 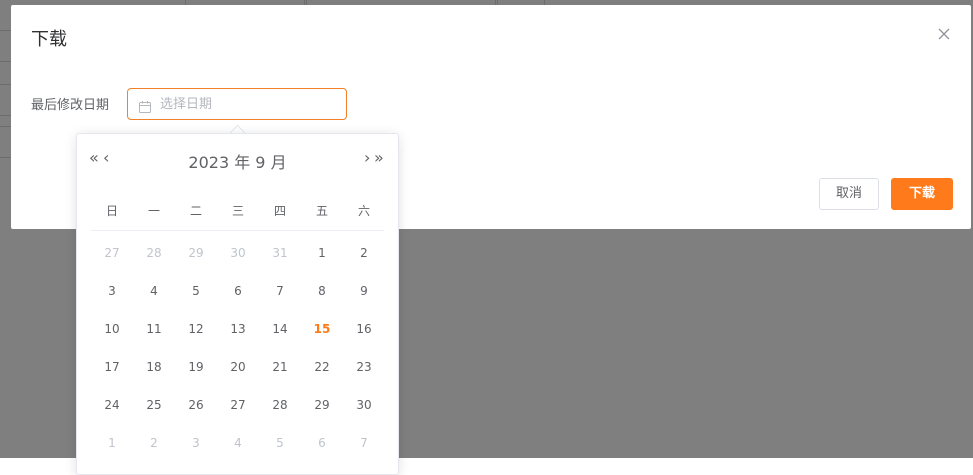 What do you see at coordinates (322, 367) in the screenshot?
I see `day-cell: 22` at bounding box center [322, 367].